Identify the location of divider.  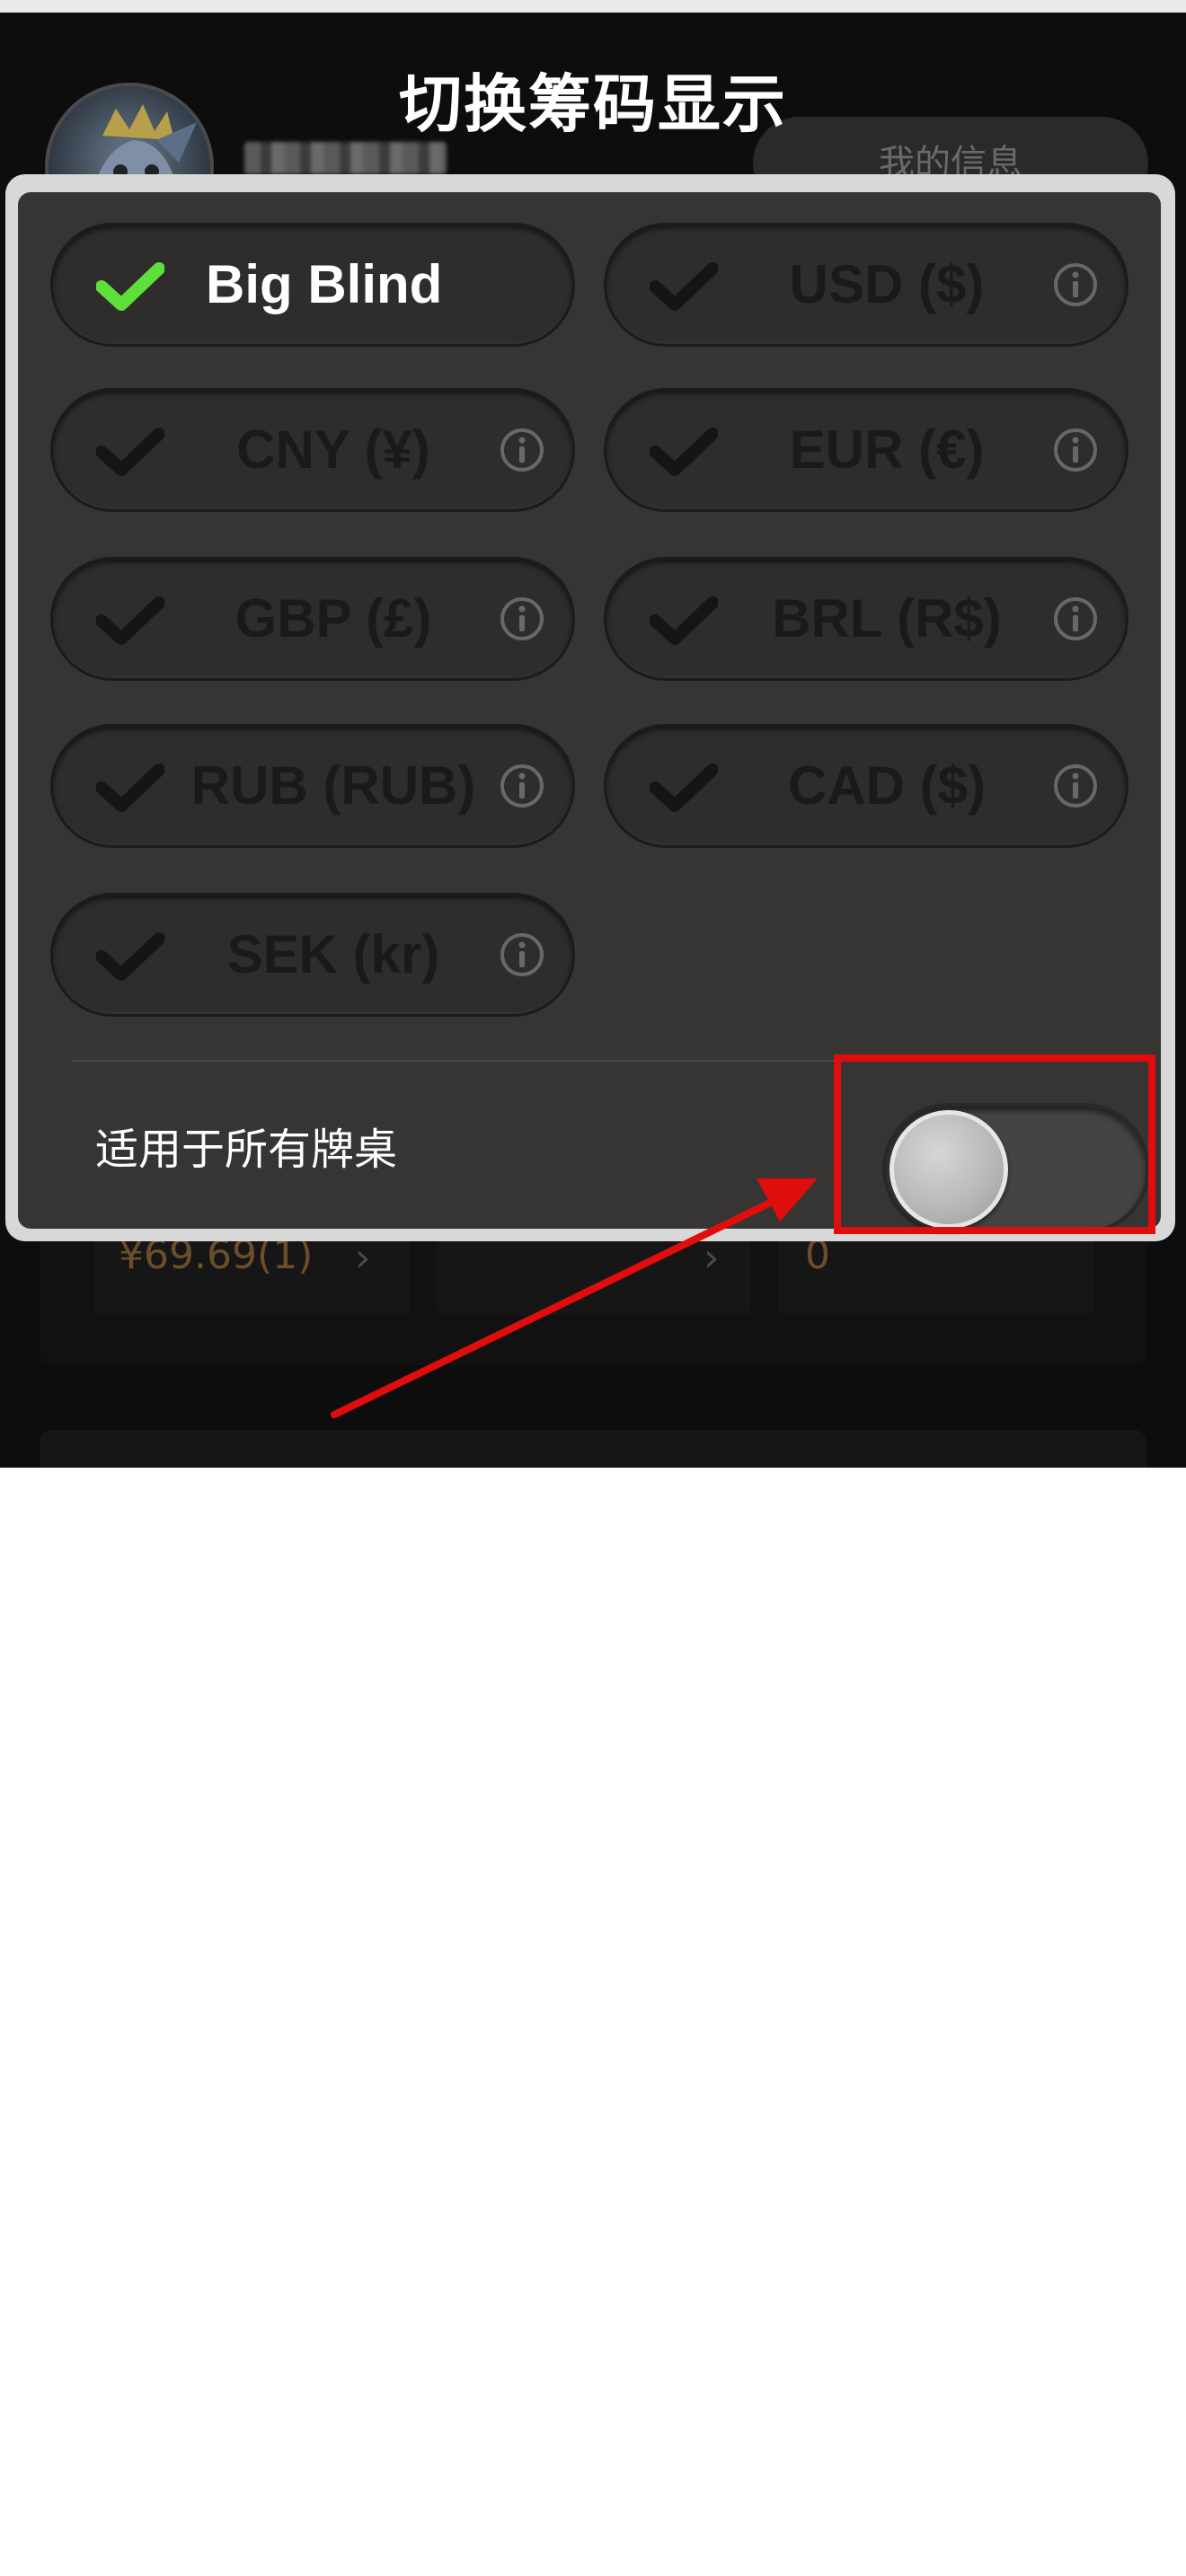
(588, 1061).